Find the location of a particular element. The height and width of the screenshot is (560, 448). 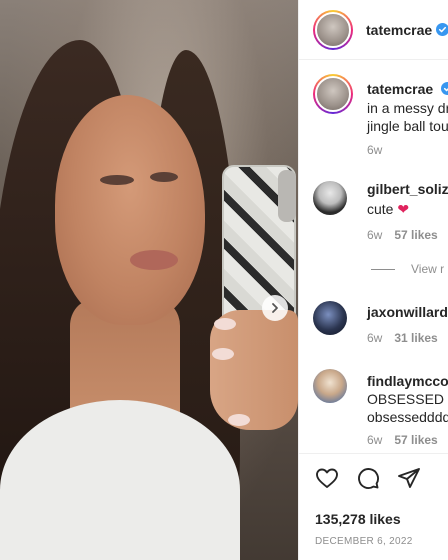

photo-eye-right is located at coordinates (164, 177).